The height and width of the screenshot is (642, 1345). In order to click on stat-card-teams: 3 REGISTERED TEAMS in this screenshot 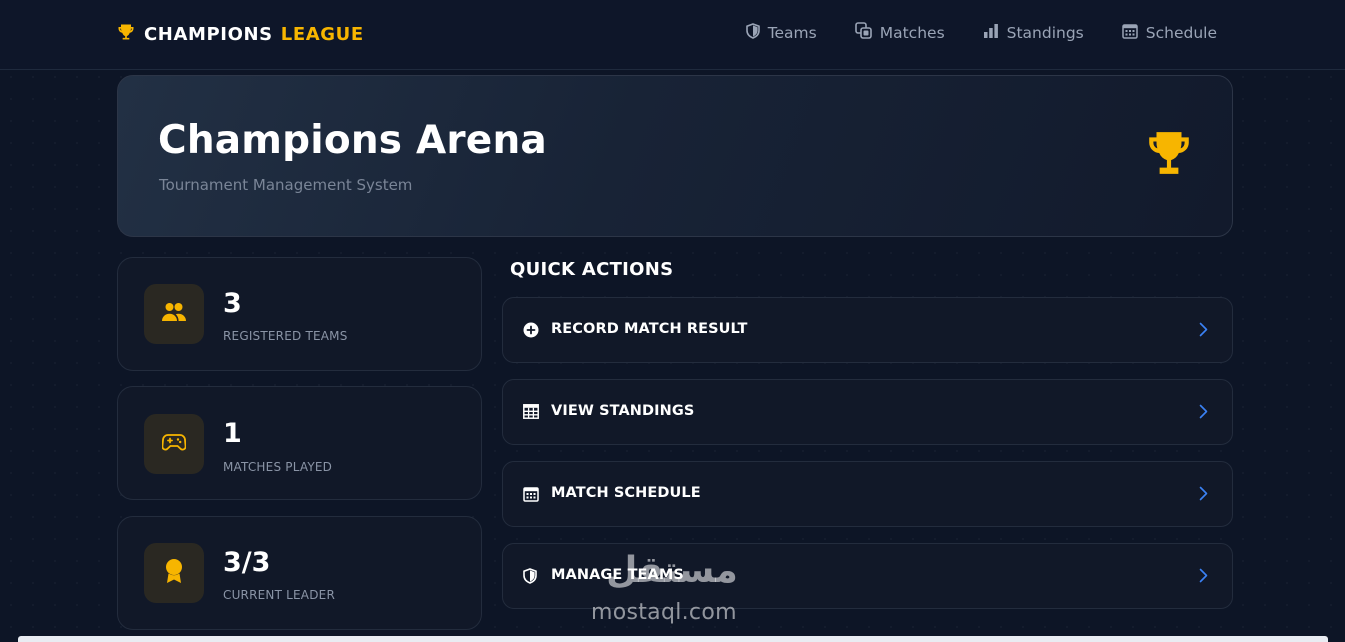, I will do `click(299, 314)`.